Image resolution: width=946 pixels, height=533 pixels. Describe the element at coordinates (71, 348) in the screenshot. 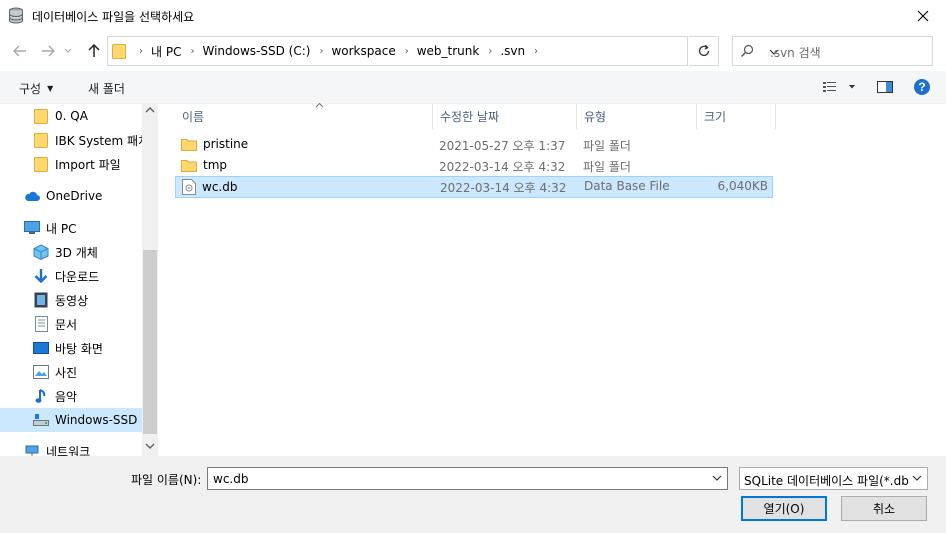

I see `nav-item-desktop: 바탕 화면` at that location.